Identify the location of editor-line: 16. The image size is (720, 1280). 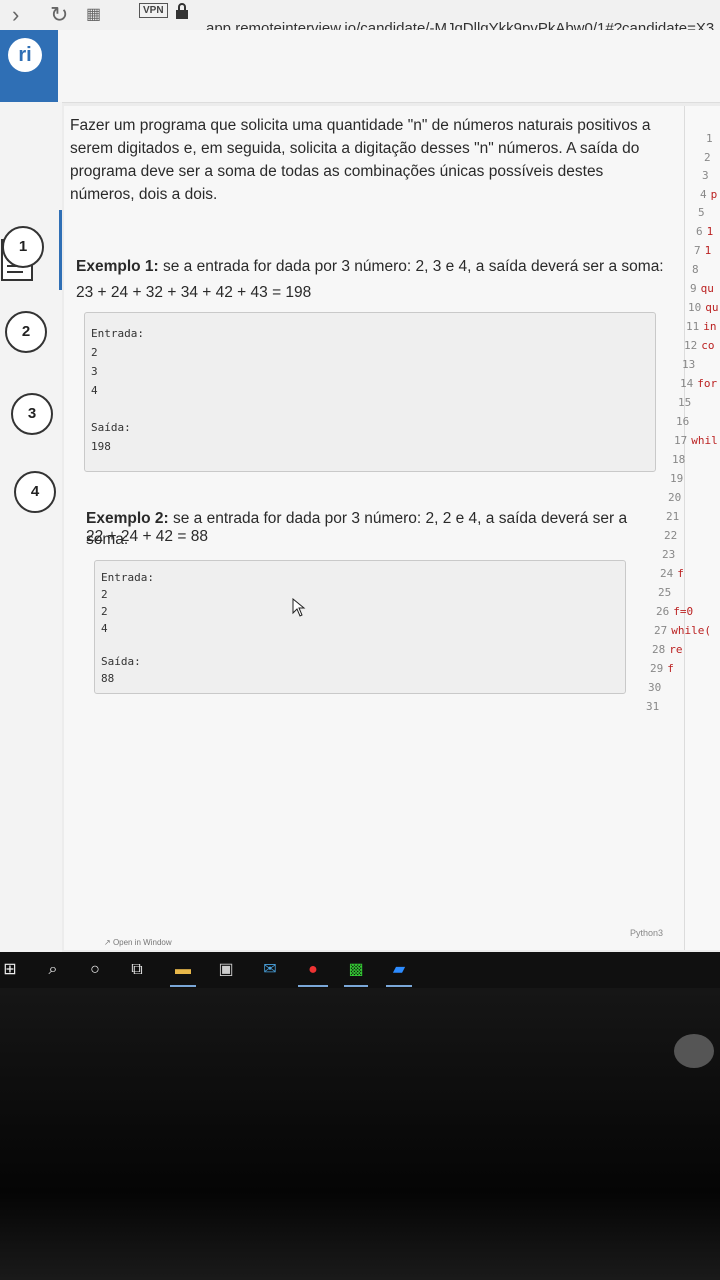
(684, 421).